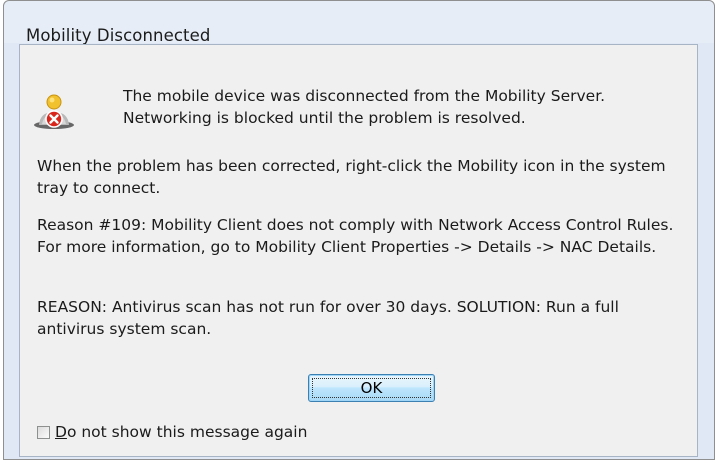  What do you see at coordinates (118, 35) in the screenshot?
I see `dialog-title: Mobility Disconnected` at bounding box center [118, 35].